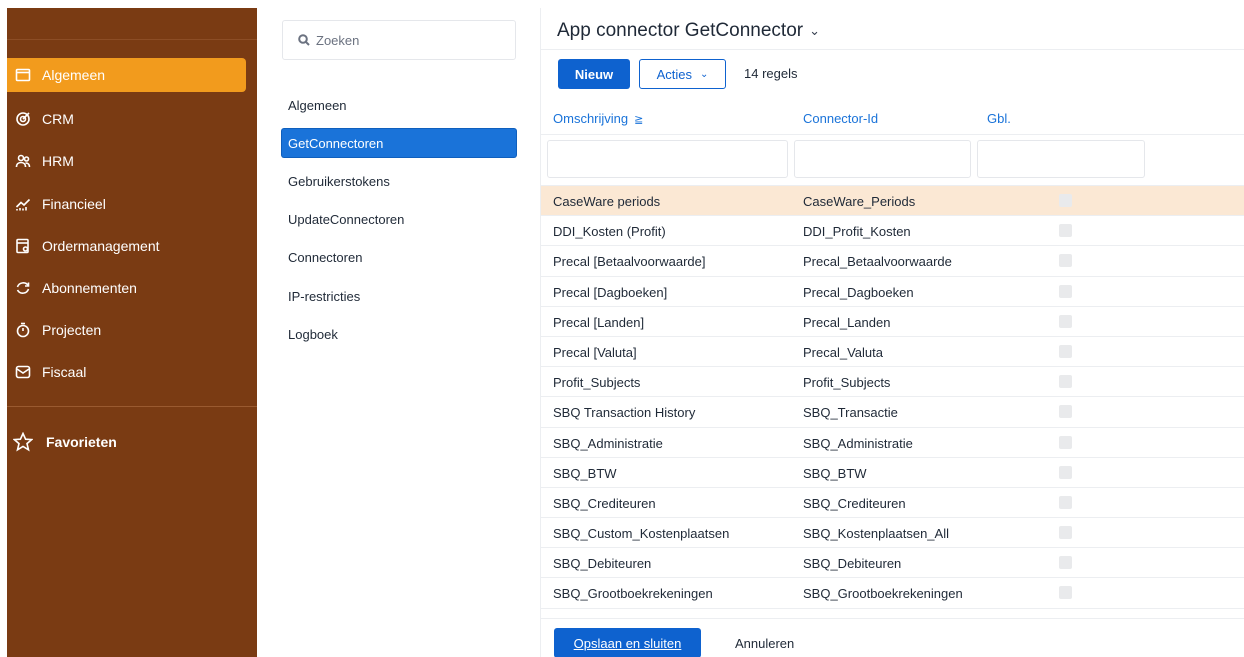 This screenshot has height=657, width=1244. What do you see at coordinates (399, 334) in the screenshot?
I see `subnav-item-logboek: Logboek` at bounding box center [399, 334].